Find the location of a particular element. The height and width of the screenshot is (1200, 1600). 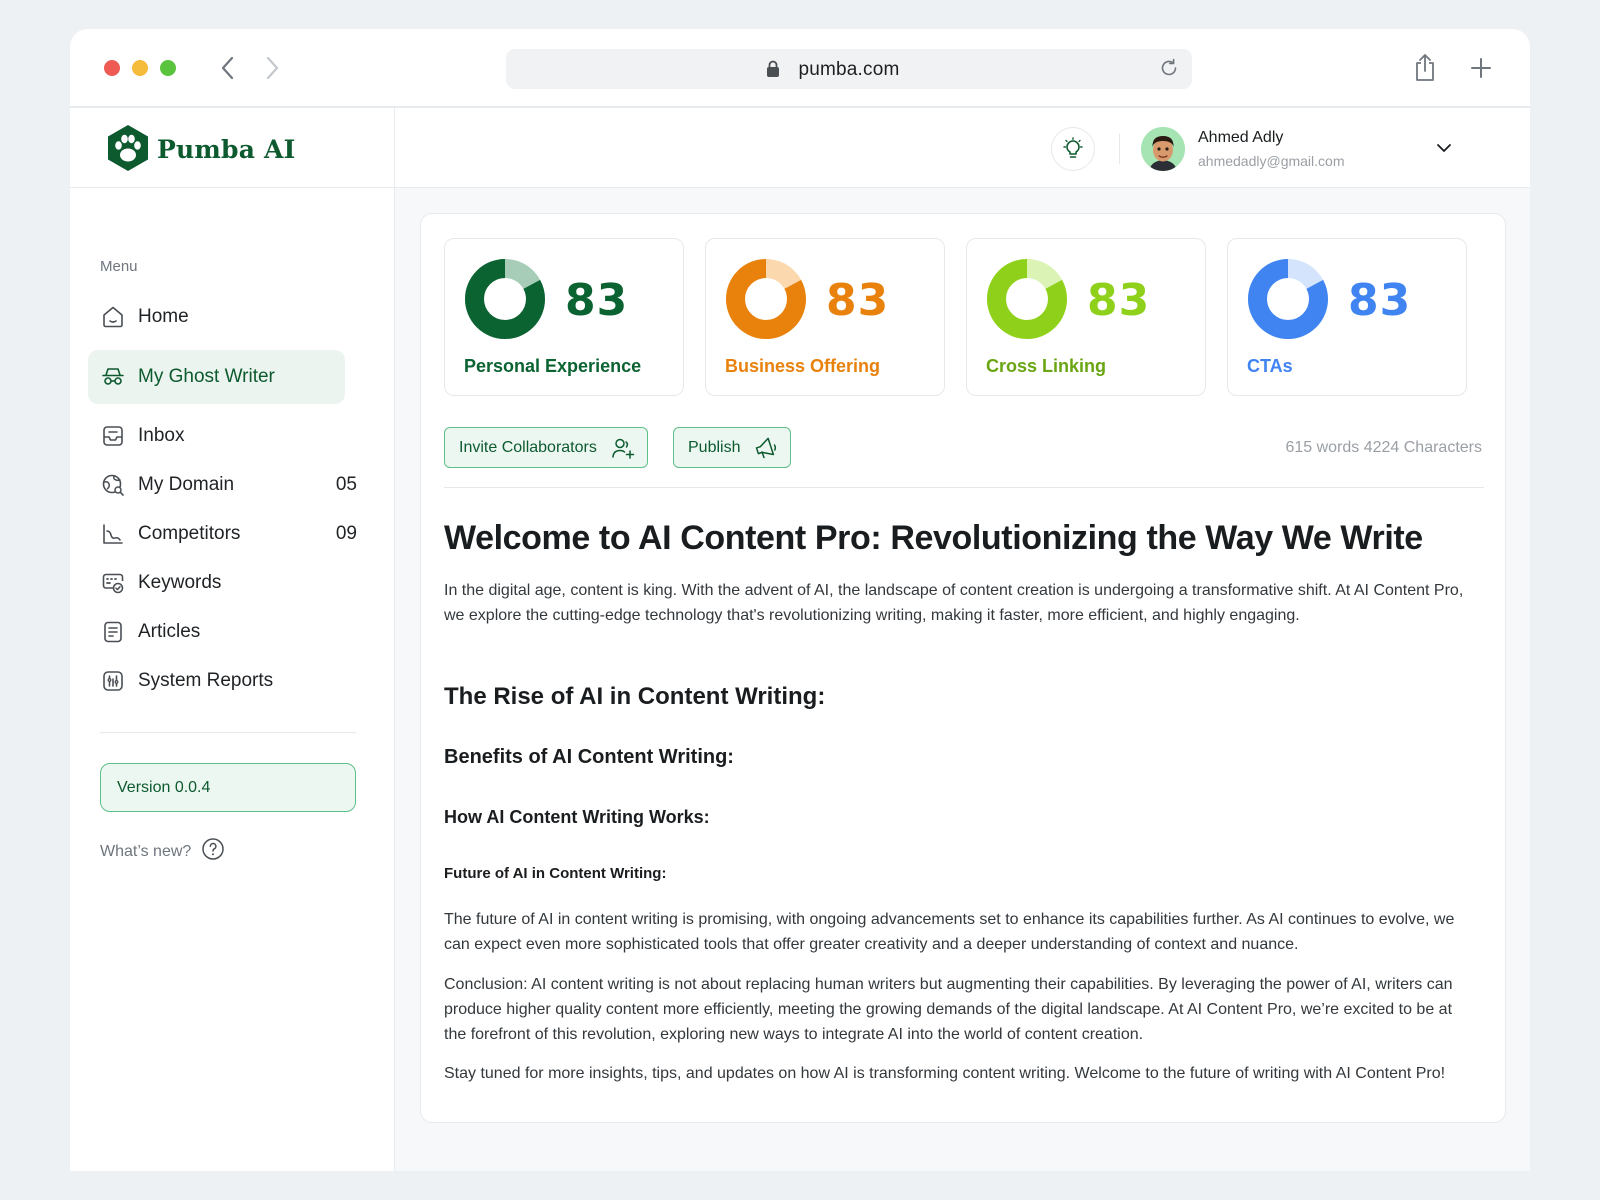

minimize-window-button is located at coordinates (140, 68).